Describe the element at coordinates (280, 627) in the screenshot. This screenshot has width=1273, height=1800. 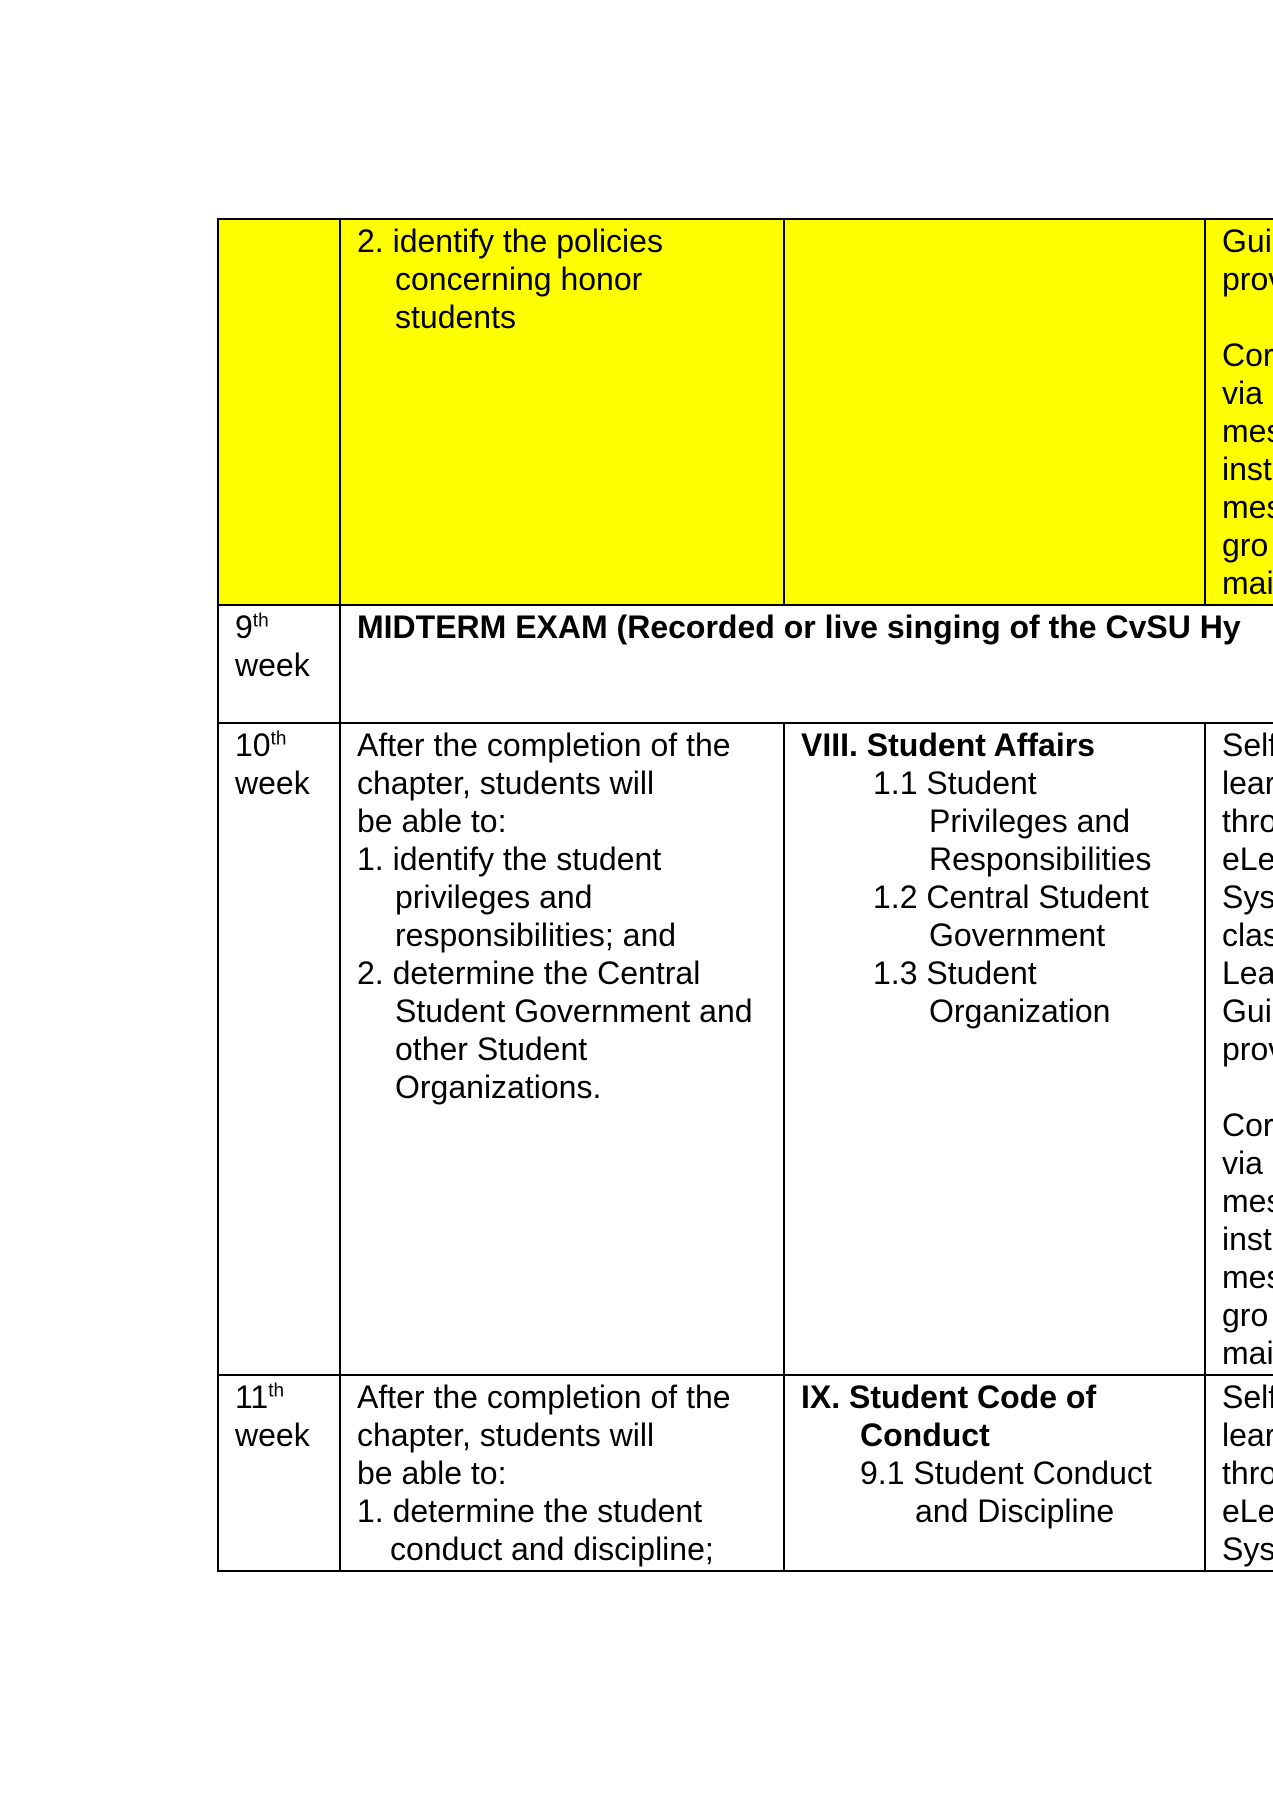
I see `week-number-line: 9th` at that location.